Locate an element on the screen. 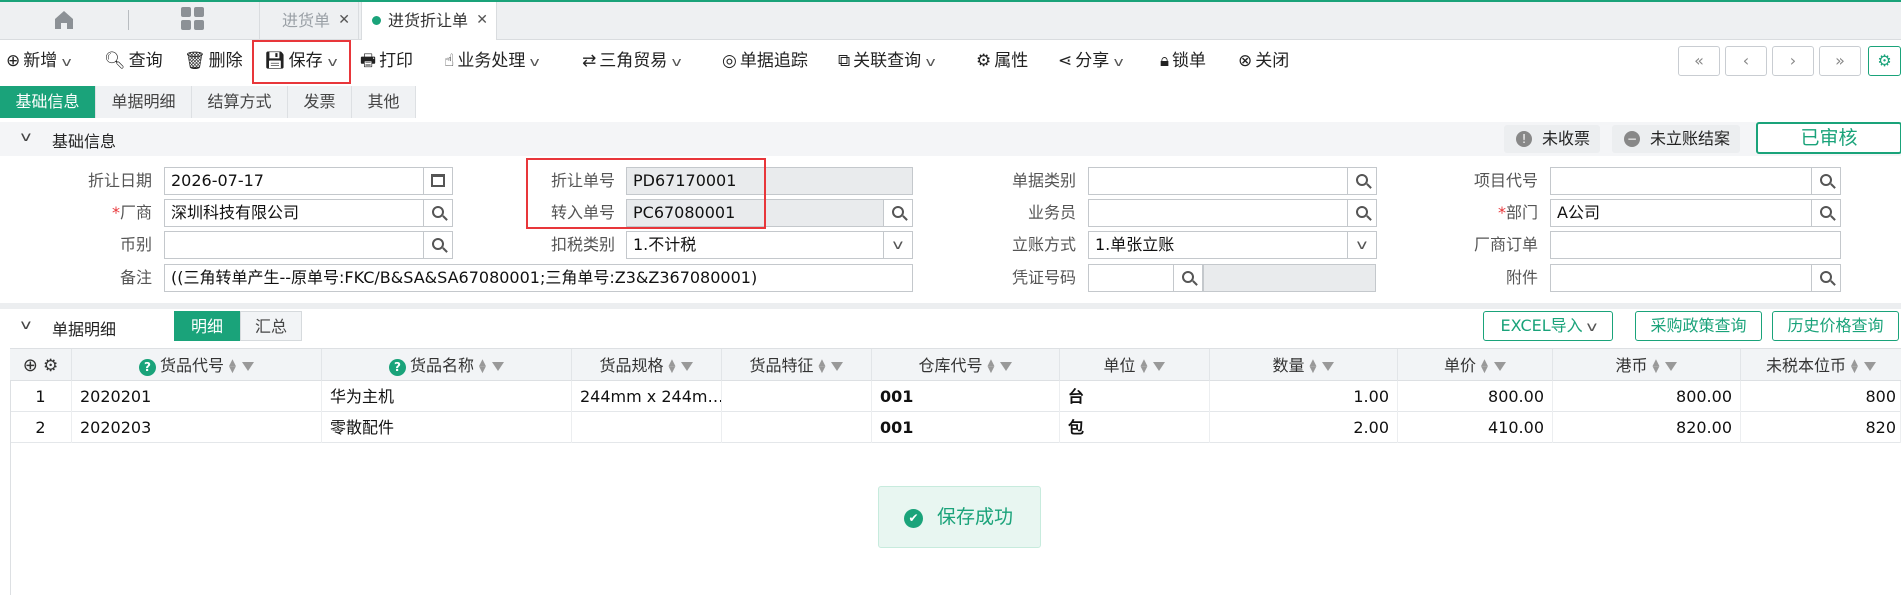 This screenshot has width=1901, height=595. staff-input is located at coordinates (1218, 213).